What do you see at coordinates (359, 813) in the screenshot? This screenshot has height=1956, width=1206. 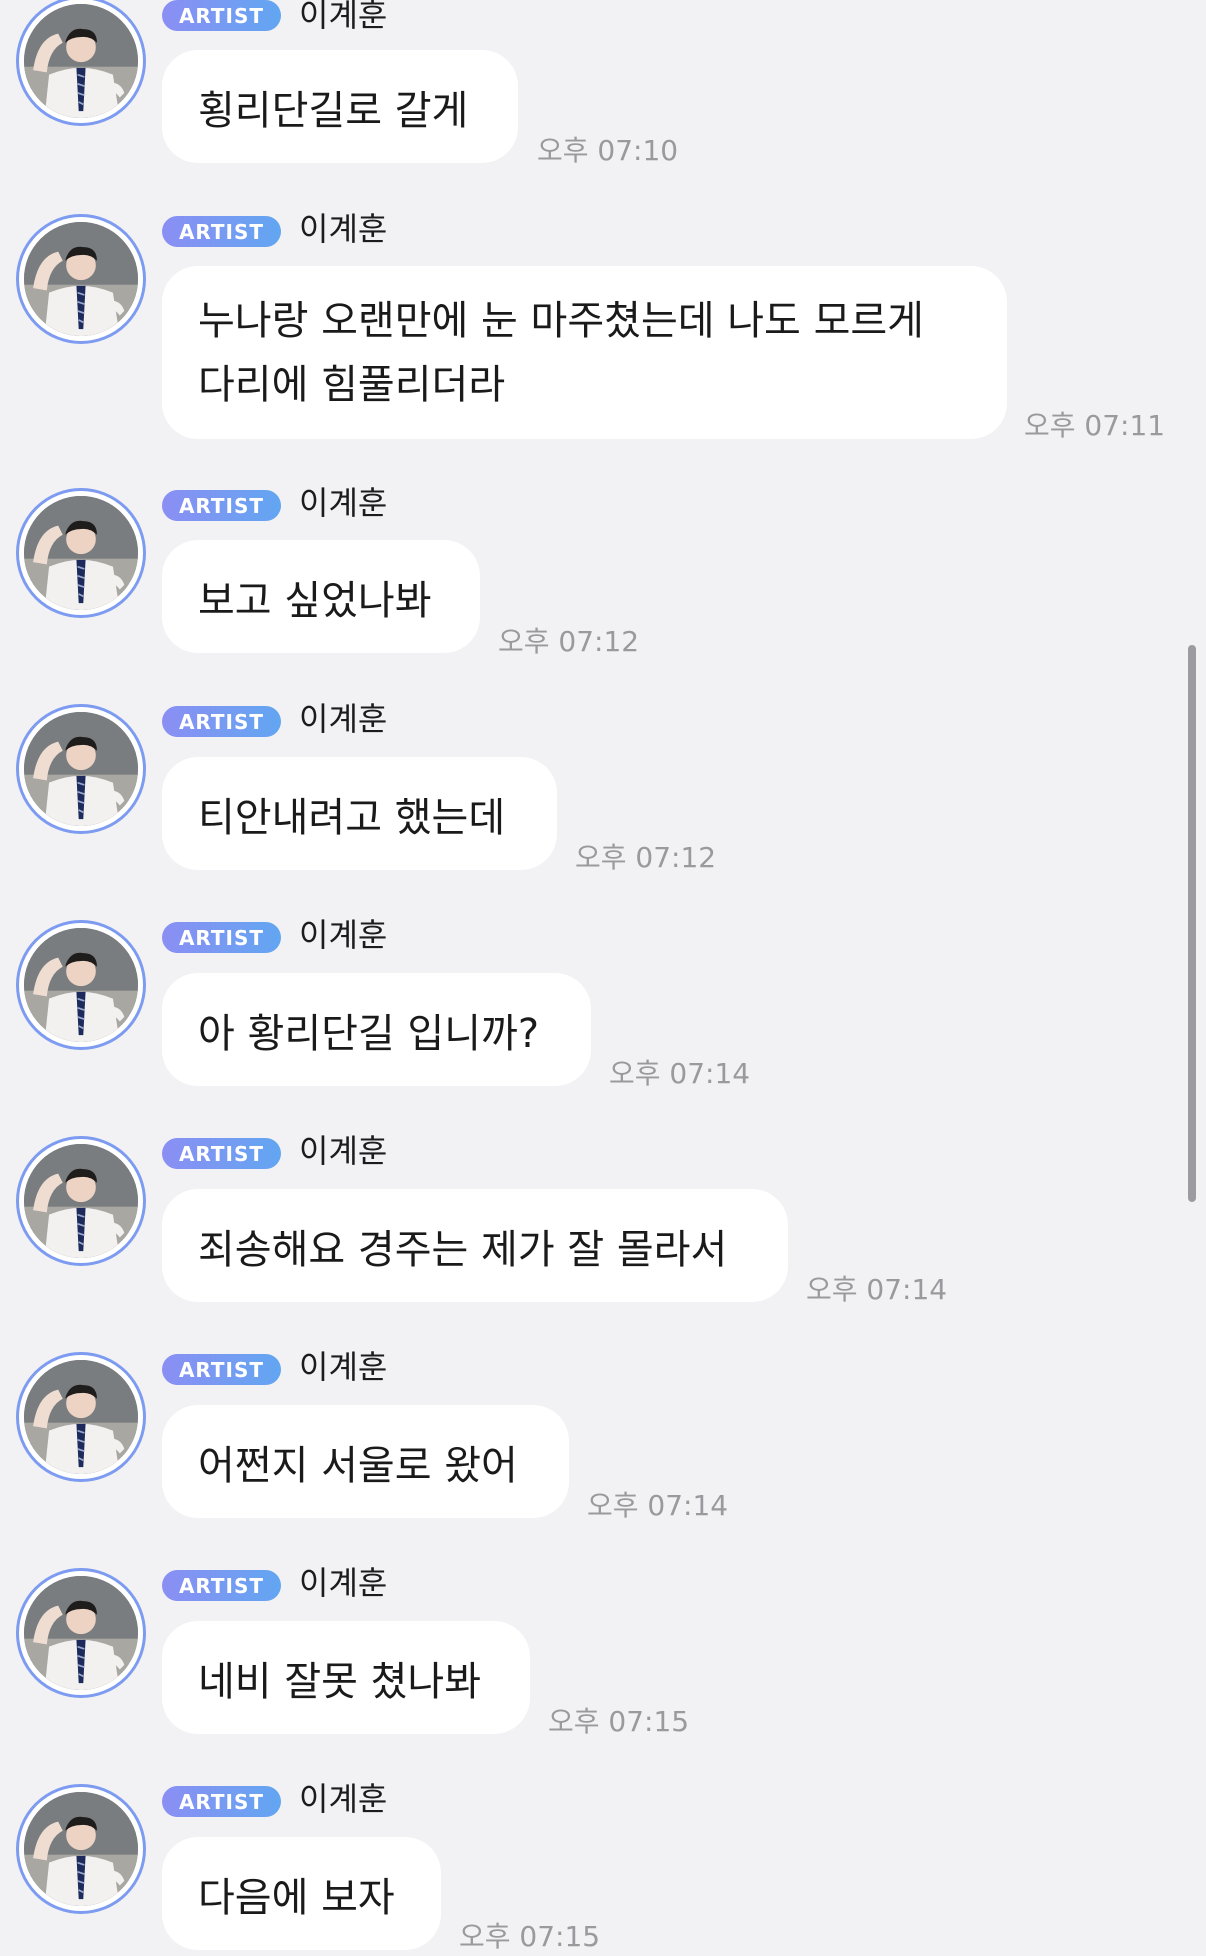 I see `message-bubble: 티안내려고 했는데` at bounding box center [359, 813].